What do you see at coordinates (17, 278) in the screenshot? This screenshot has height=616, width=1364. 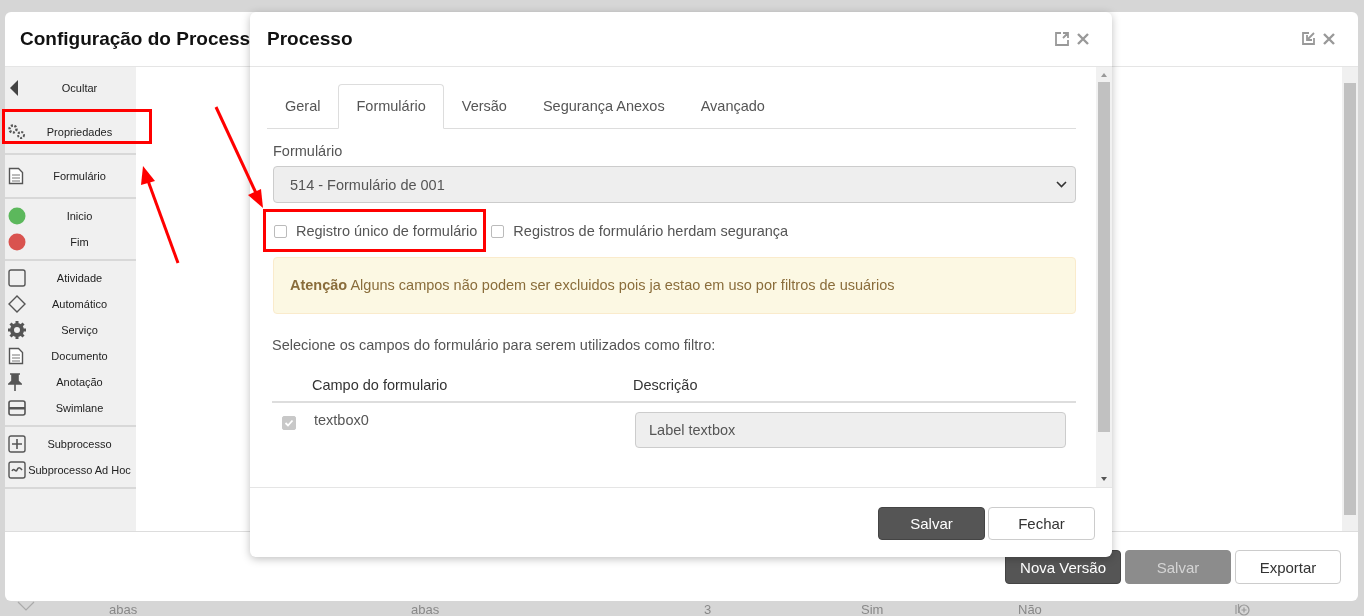 I see `square-icon` at bounding box center [17, 278].